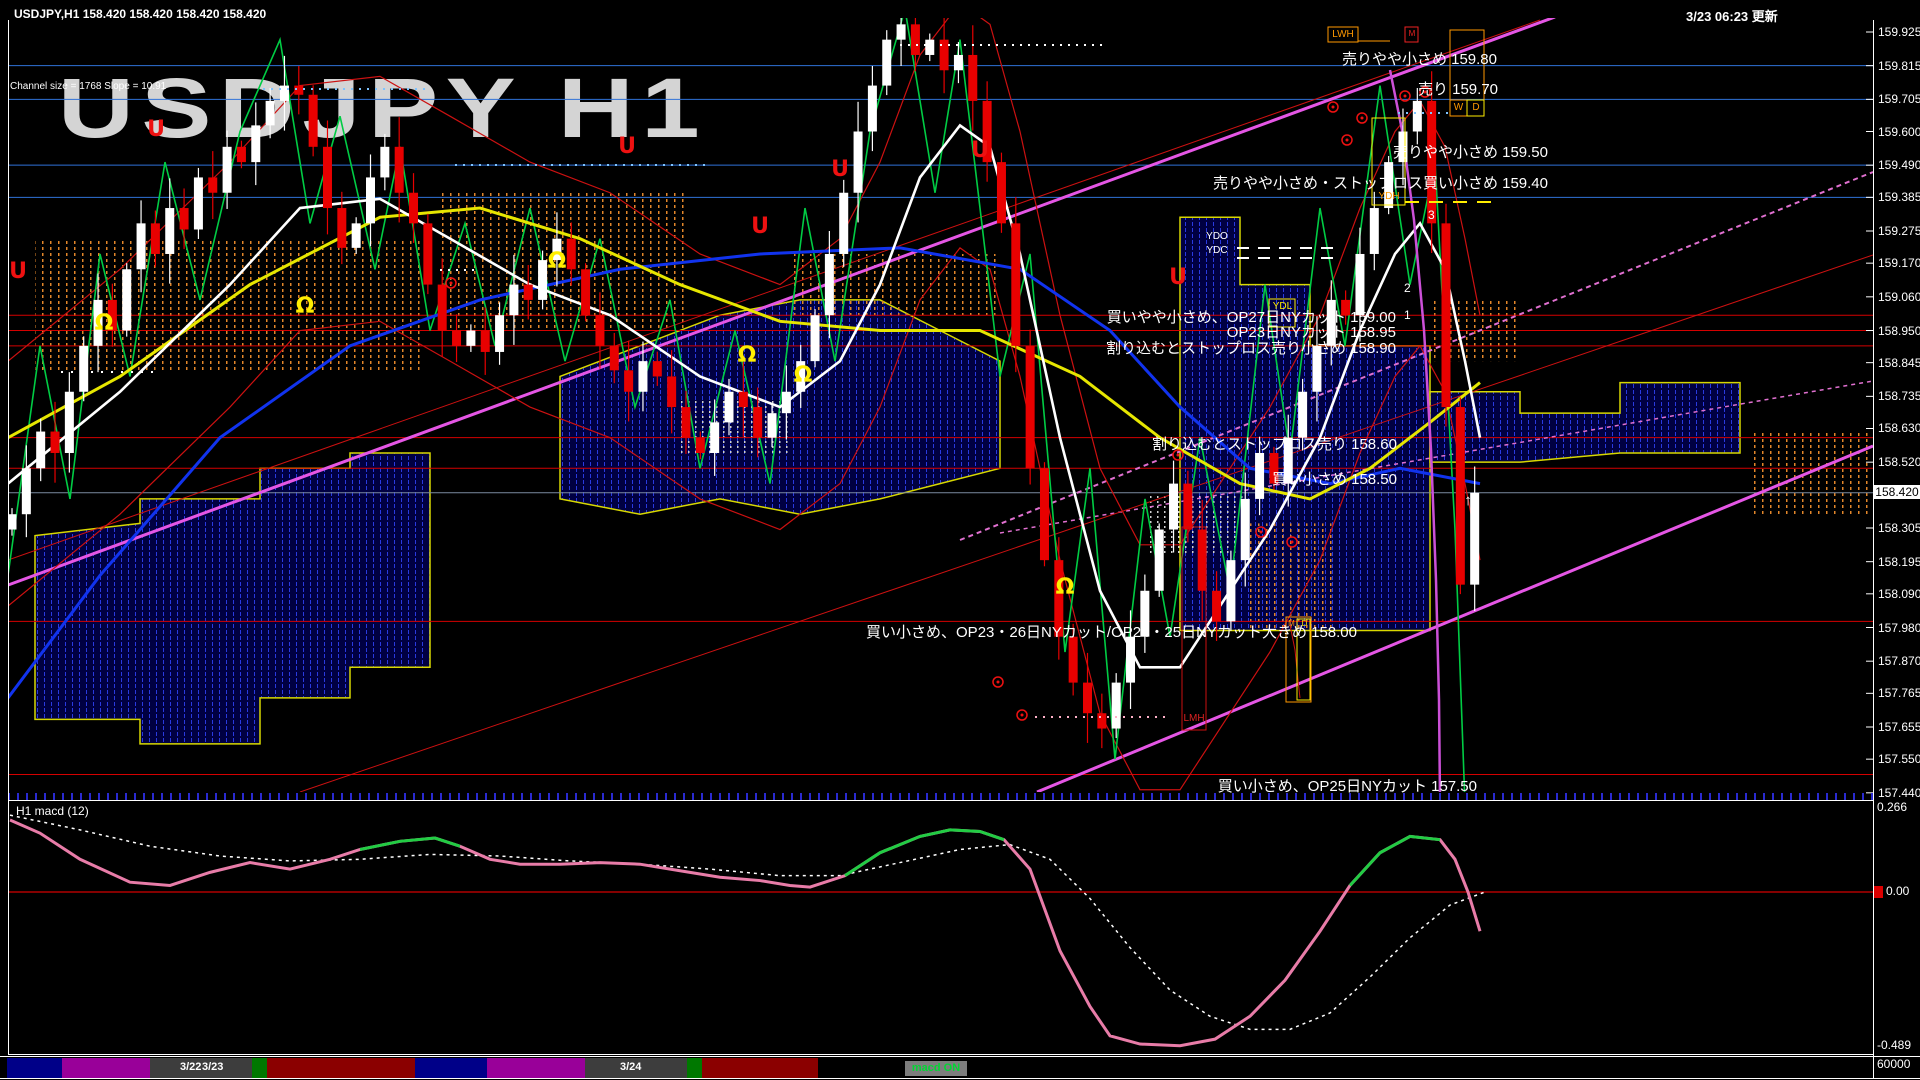  What do you see at coordinates (1407, 288) in the screenshot?
I see `wave-count-2: 2` at bounding box center [1407, 288].